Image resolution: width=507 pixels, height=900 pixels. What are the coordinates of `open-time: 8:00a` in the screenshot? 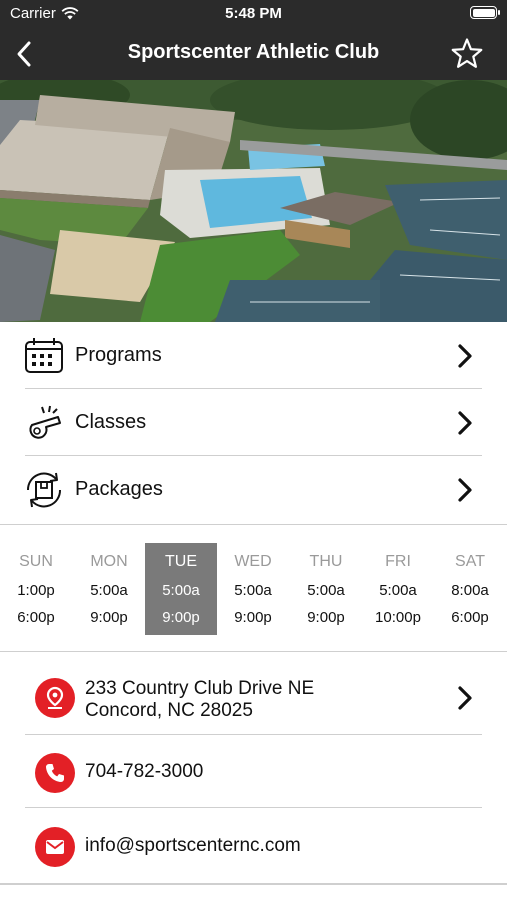 It's located at (470, 590).